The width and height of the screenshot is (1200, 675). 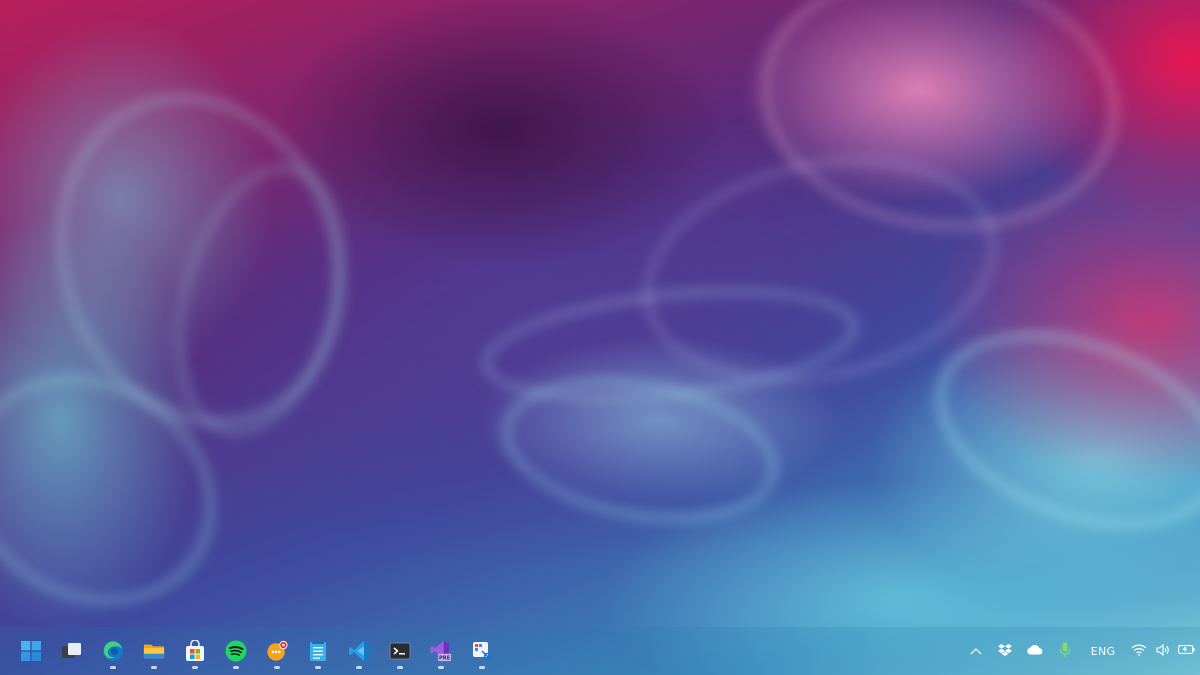 I want to click on windows-logo-icon, so click(x=31, y=651).